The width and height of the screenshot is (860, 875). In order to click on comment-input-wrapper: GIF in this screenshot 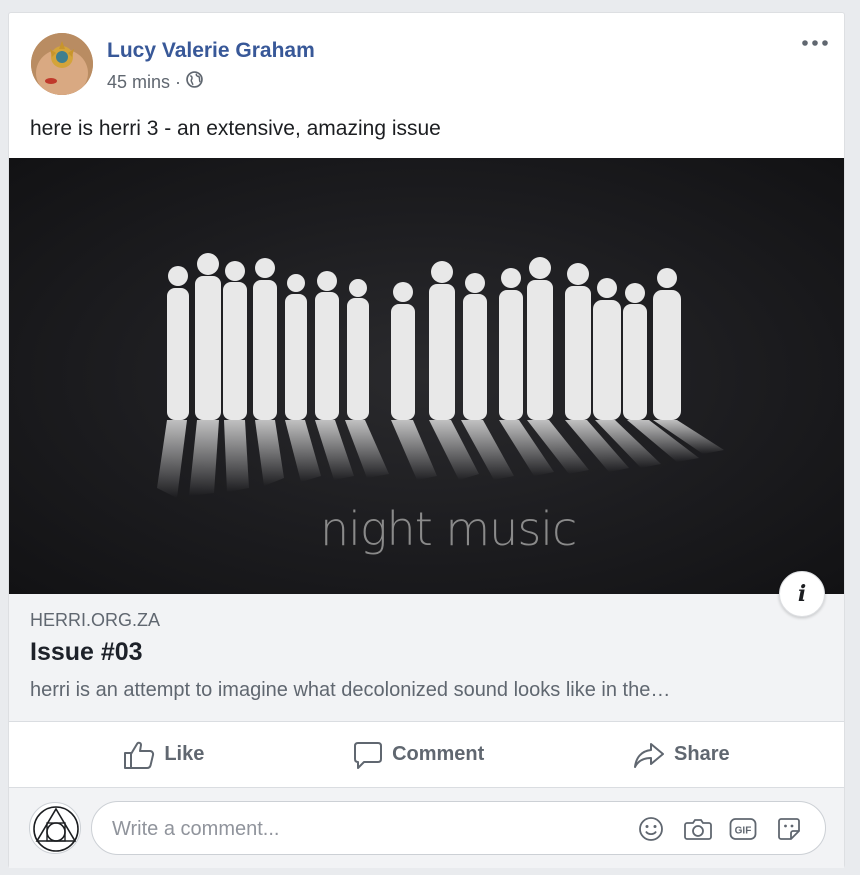, I will do `click(458, 828)`.